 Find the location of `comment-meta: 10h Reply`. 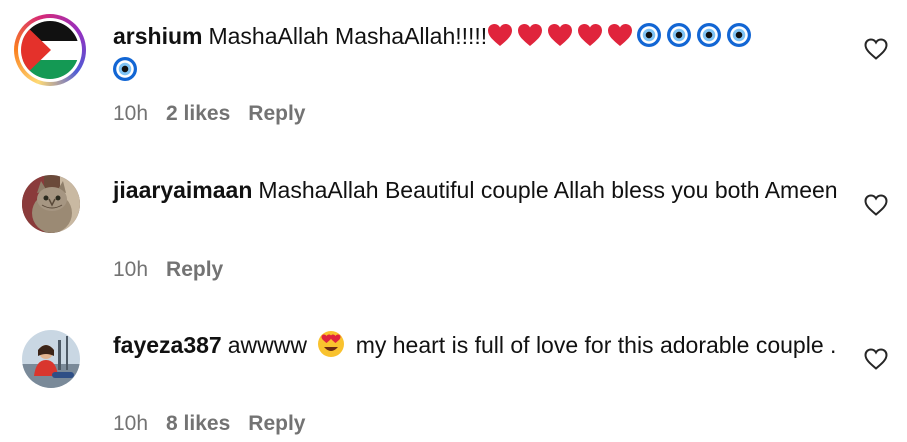

comment-meta: 10h Reply is located at coordinates (177, 270).